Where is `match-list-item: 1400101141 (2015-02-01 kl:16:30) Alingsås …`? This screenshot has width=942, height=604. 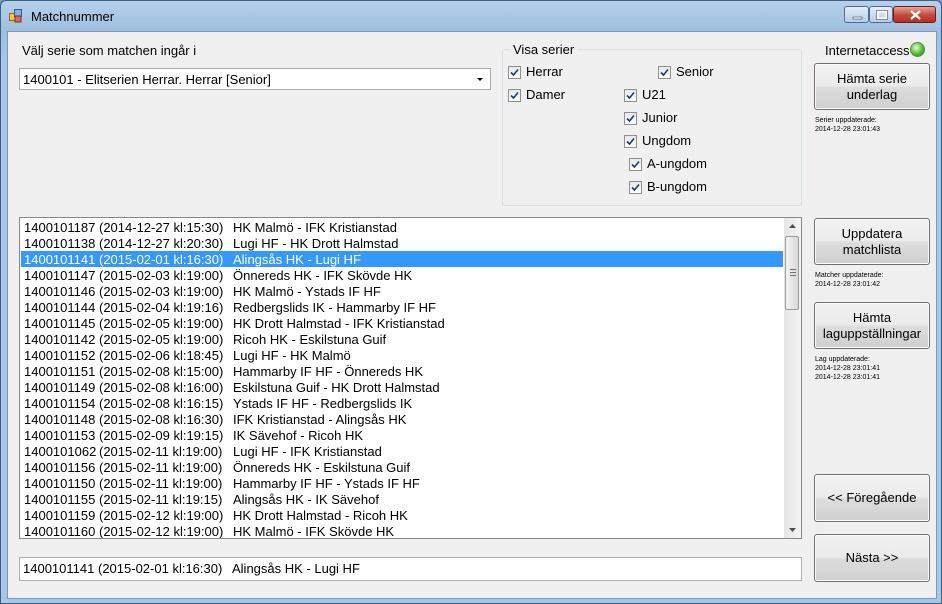 match-list-item: 1400101141 (2015-02-01 kl:16:30) Alingsås … is located at coordinates (402, 259).